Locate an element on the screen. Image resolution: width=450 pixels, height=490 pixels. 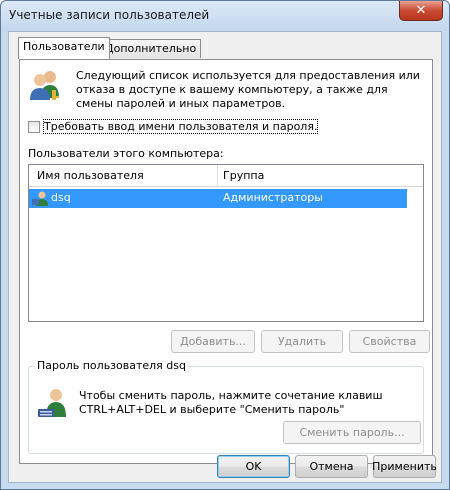
column-header-username: Имя пользователя is located at coordinates (90, 175).